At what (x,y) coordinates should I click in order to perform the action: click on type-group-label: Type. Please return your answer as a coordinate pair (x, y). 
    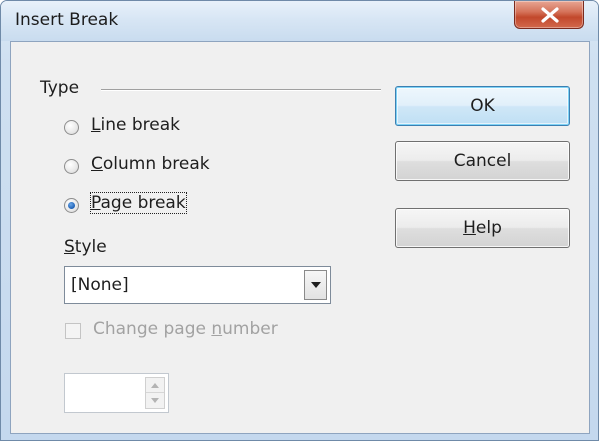
    Looking at the image, I should click on (60, 88).